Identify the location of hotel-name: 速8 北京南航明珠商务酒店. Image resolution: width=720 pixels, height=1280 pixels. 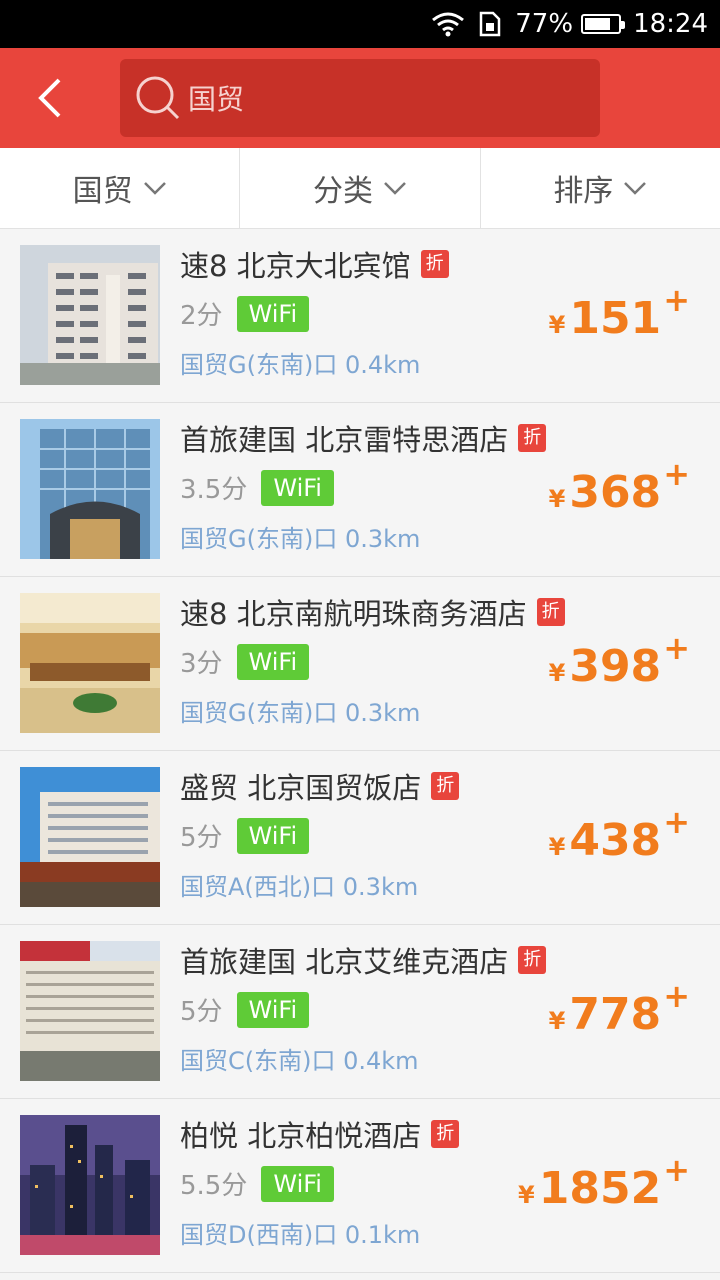
(353, 614).